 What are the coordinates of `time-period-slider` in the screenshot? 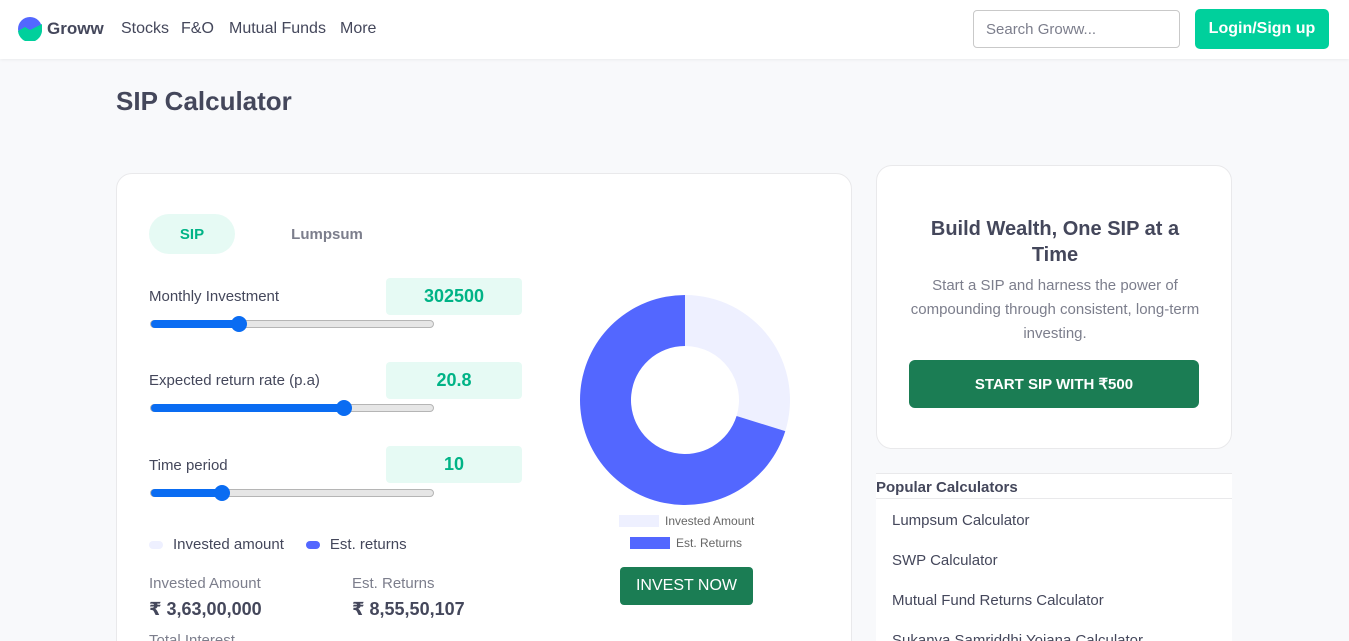 It's located at (292, 493).